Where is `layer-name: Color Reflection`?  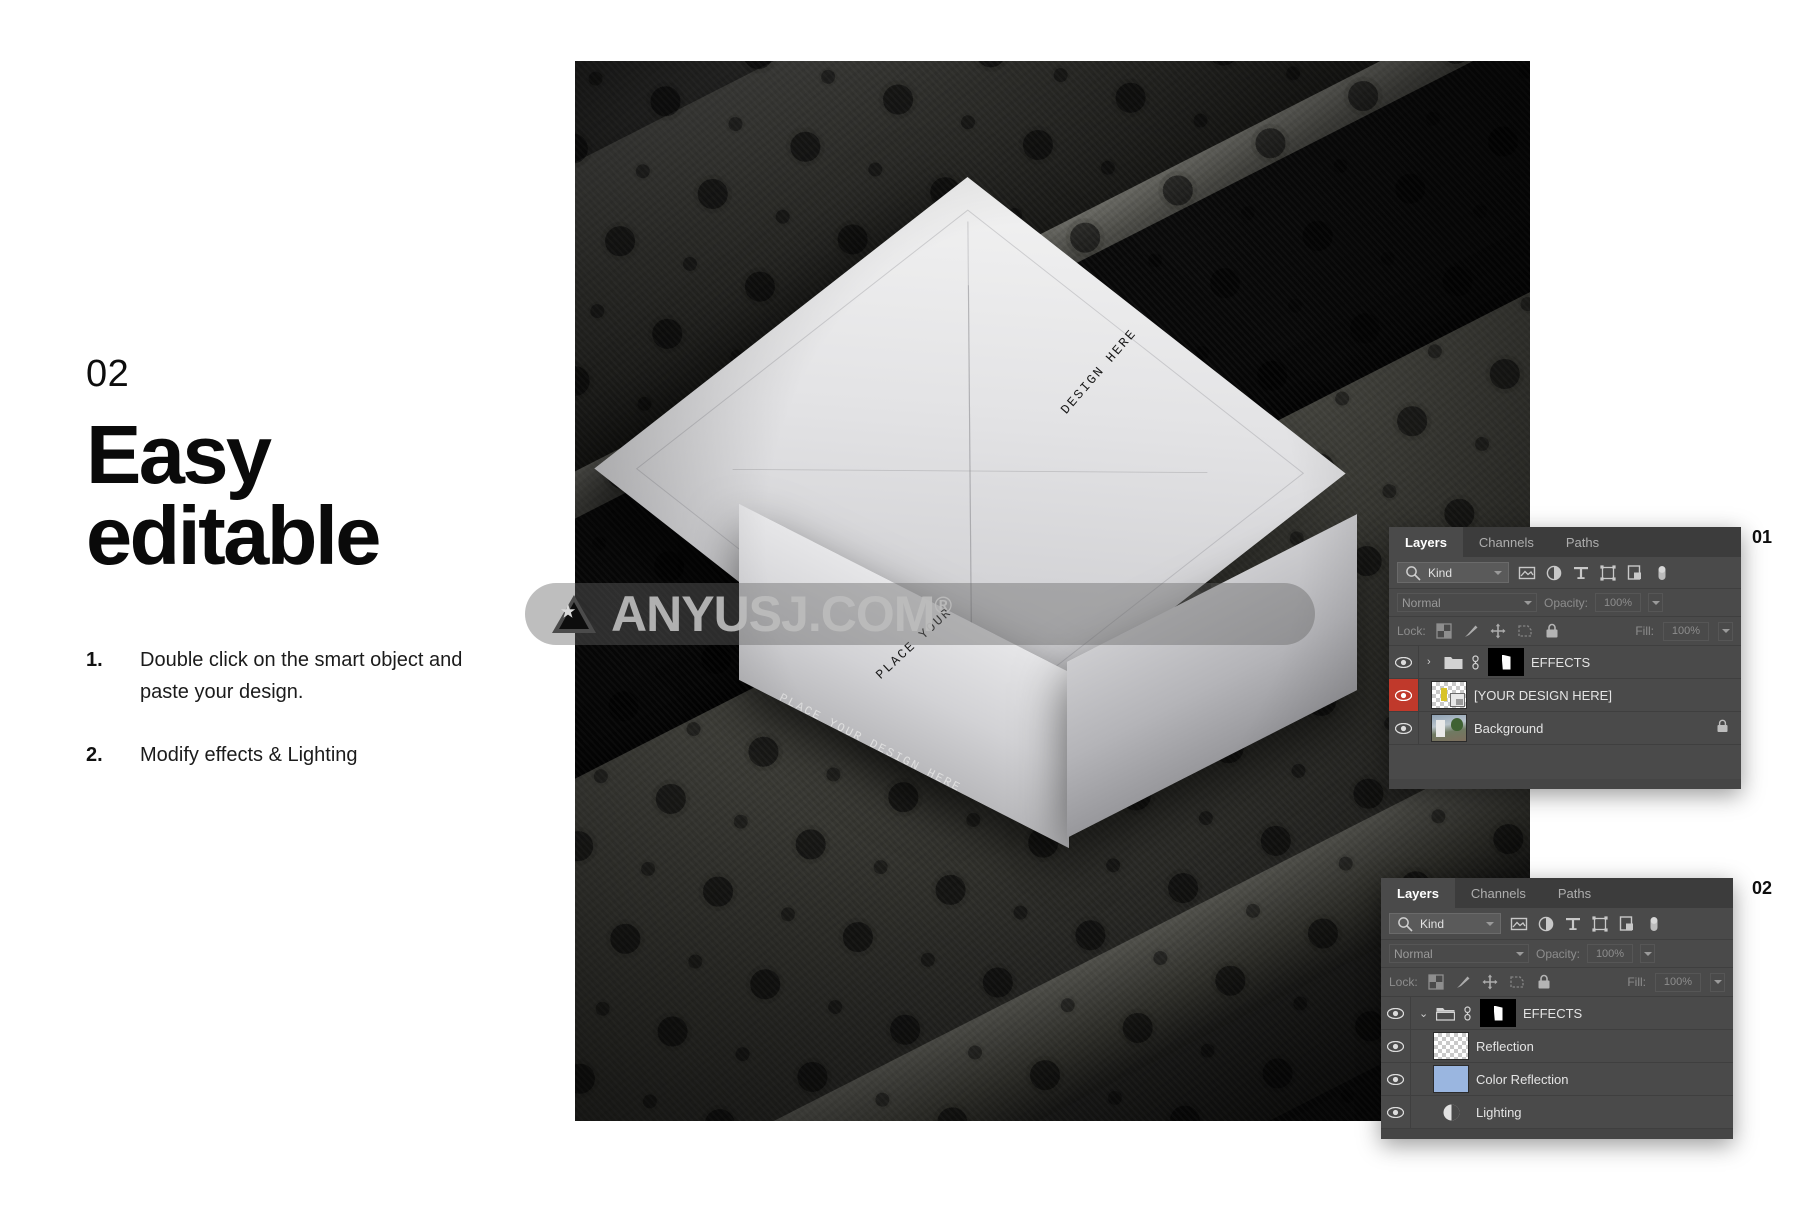
layer-name: Color Reflection is located at coordinates (1522, 1079).